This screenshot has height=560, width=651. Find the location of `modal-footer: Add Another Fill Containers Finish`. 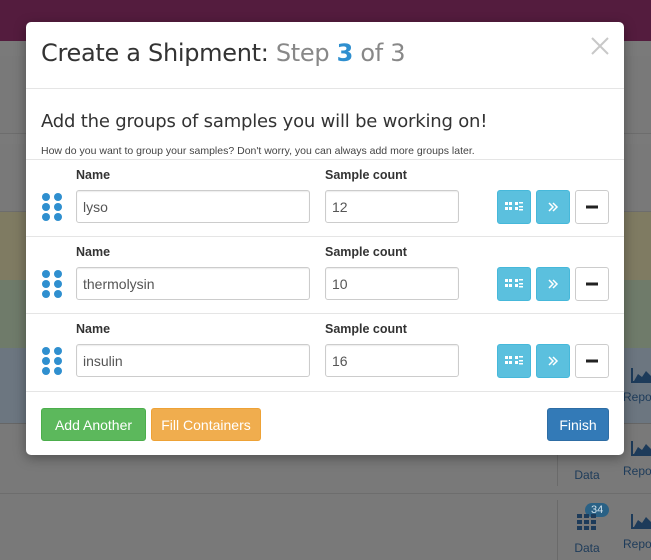

modal-footer: Add Another Fill Containers Finish is located at coordinates (325, 423).